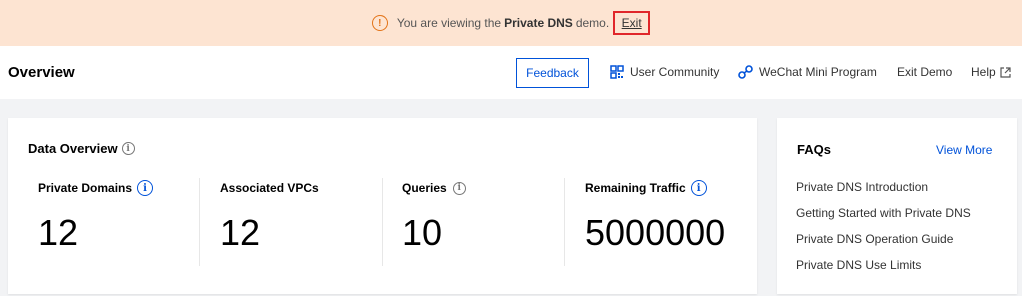 The width and height of the screenshot is (1022, 296). Describe the element at coordinates (379, 23) in the screenshot. I see `warning-icon: !` at that location.